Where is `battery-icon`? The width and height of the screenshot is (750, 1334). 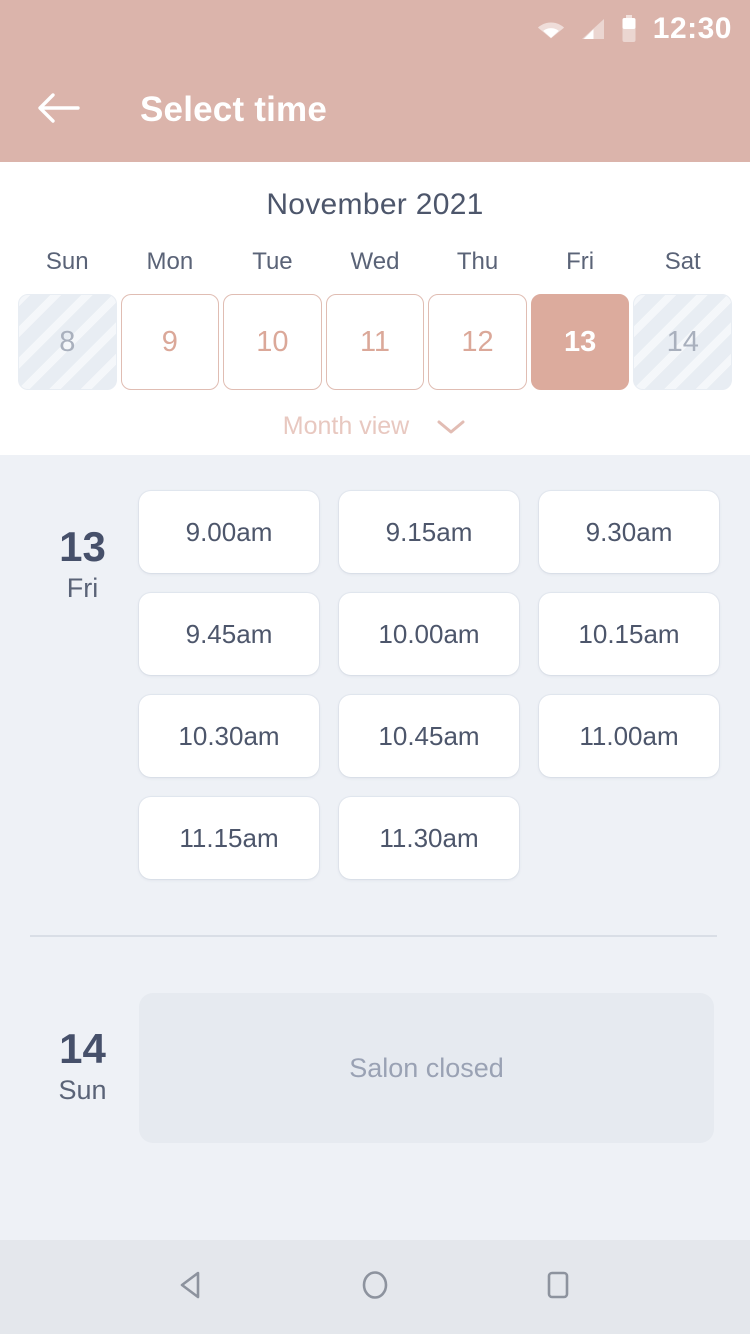 battery-icon is located at coordinates (629, 29).